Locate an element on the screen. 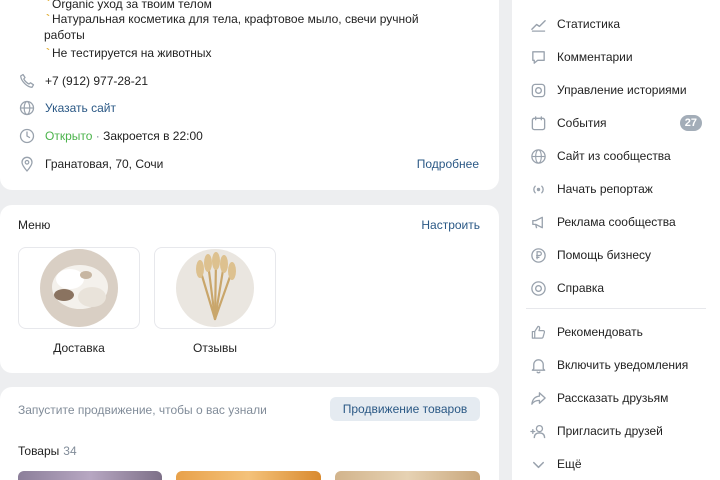 This screenshot has height=480, width=720. menu-item-delivery is located at coordinates (79, 288).